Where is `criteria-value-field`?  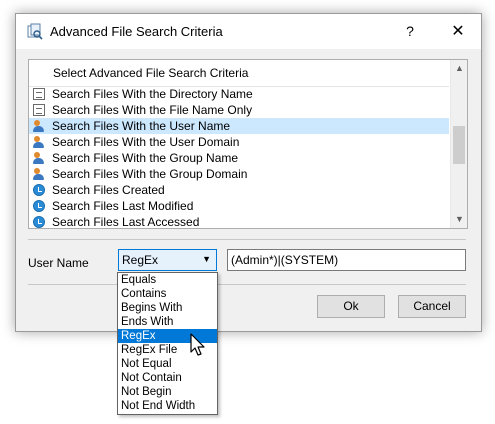 criteria-value-field is located at coordinates (346, 260).